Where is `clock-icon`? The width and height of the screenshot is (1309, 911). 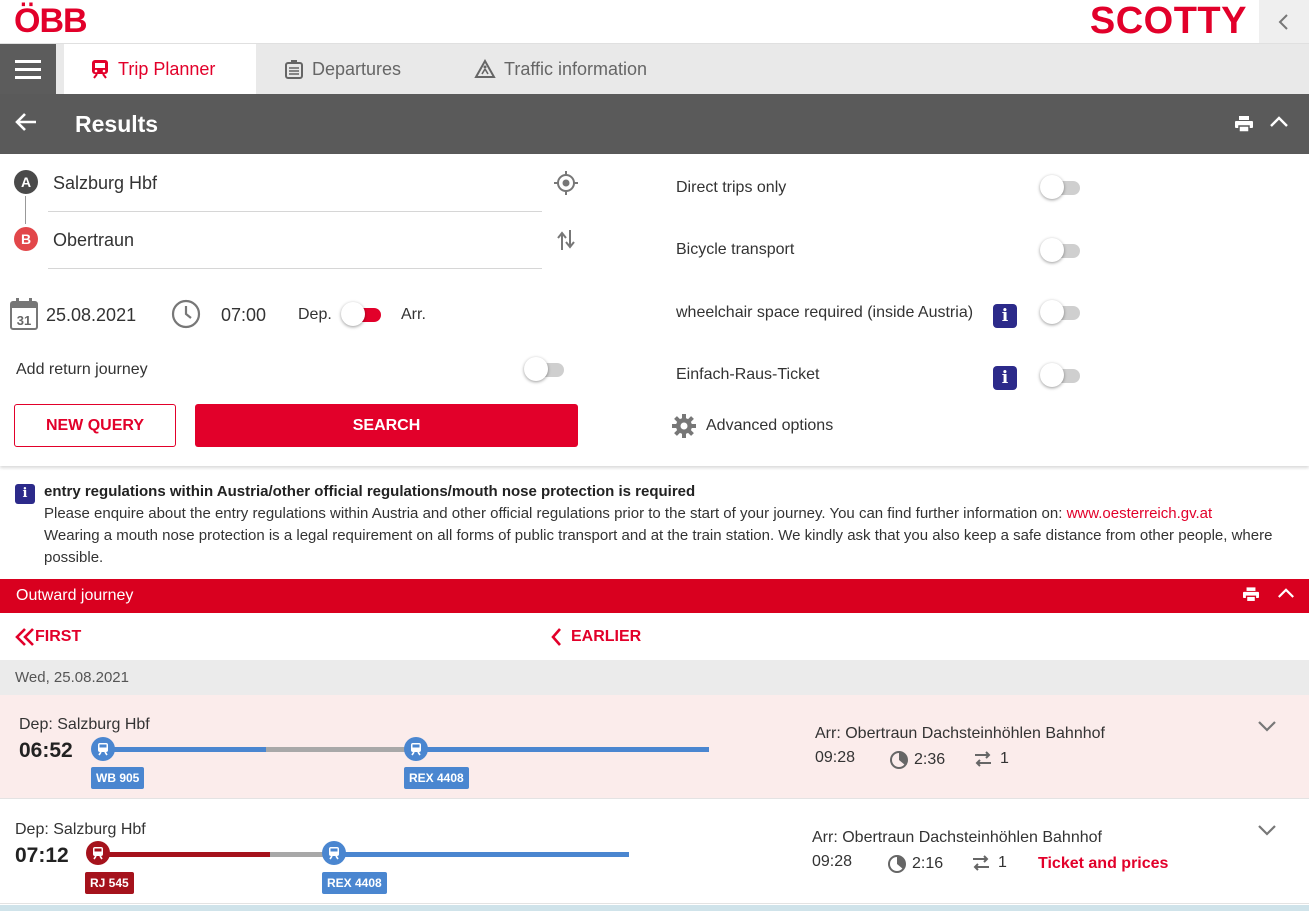 clock-icon is located at coordinates (186, 316).